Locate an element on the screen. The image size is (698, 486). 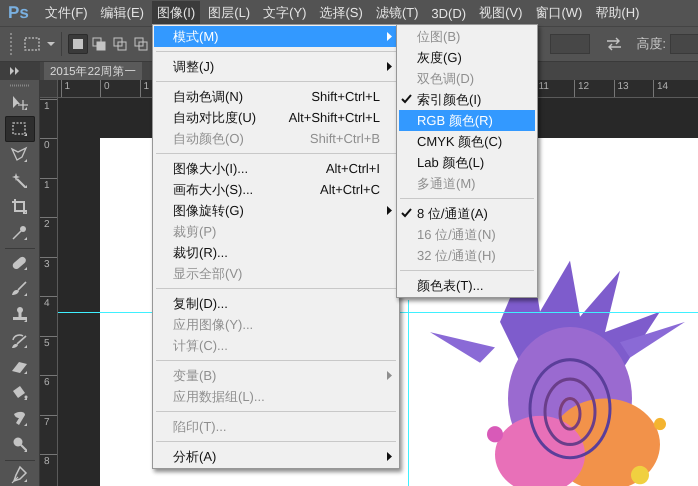
ruler-number: 8 is located at coordinates (47, 461).